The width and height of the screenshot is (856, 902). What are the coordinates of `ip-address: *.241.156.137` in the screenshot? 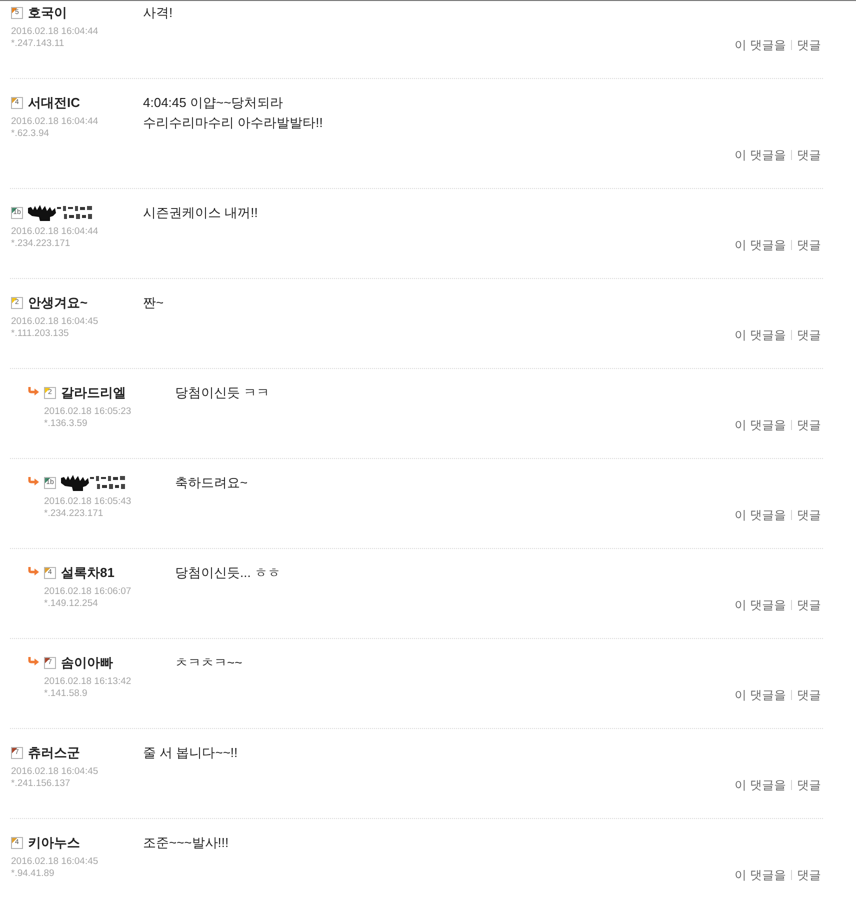 It's located at (40, 784).